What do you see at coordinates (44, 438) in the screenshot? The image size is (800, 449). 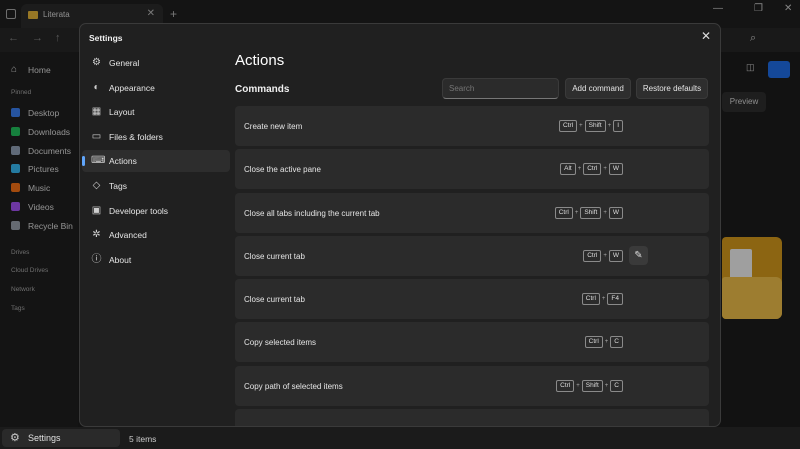 I see `settings-button-label: Settings` at bounding box center [44, 438].